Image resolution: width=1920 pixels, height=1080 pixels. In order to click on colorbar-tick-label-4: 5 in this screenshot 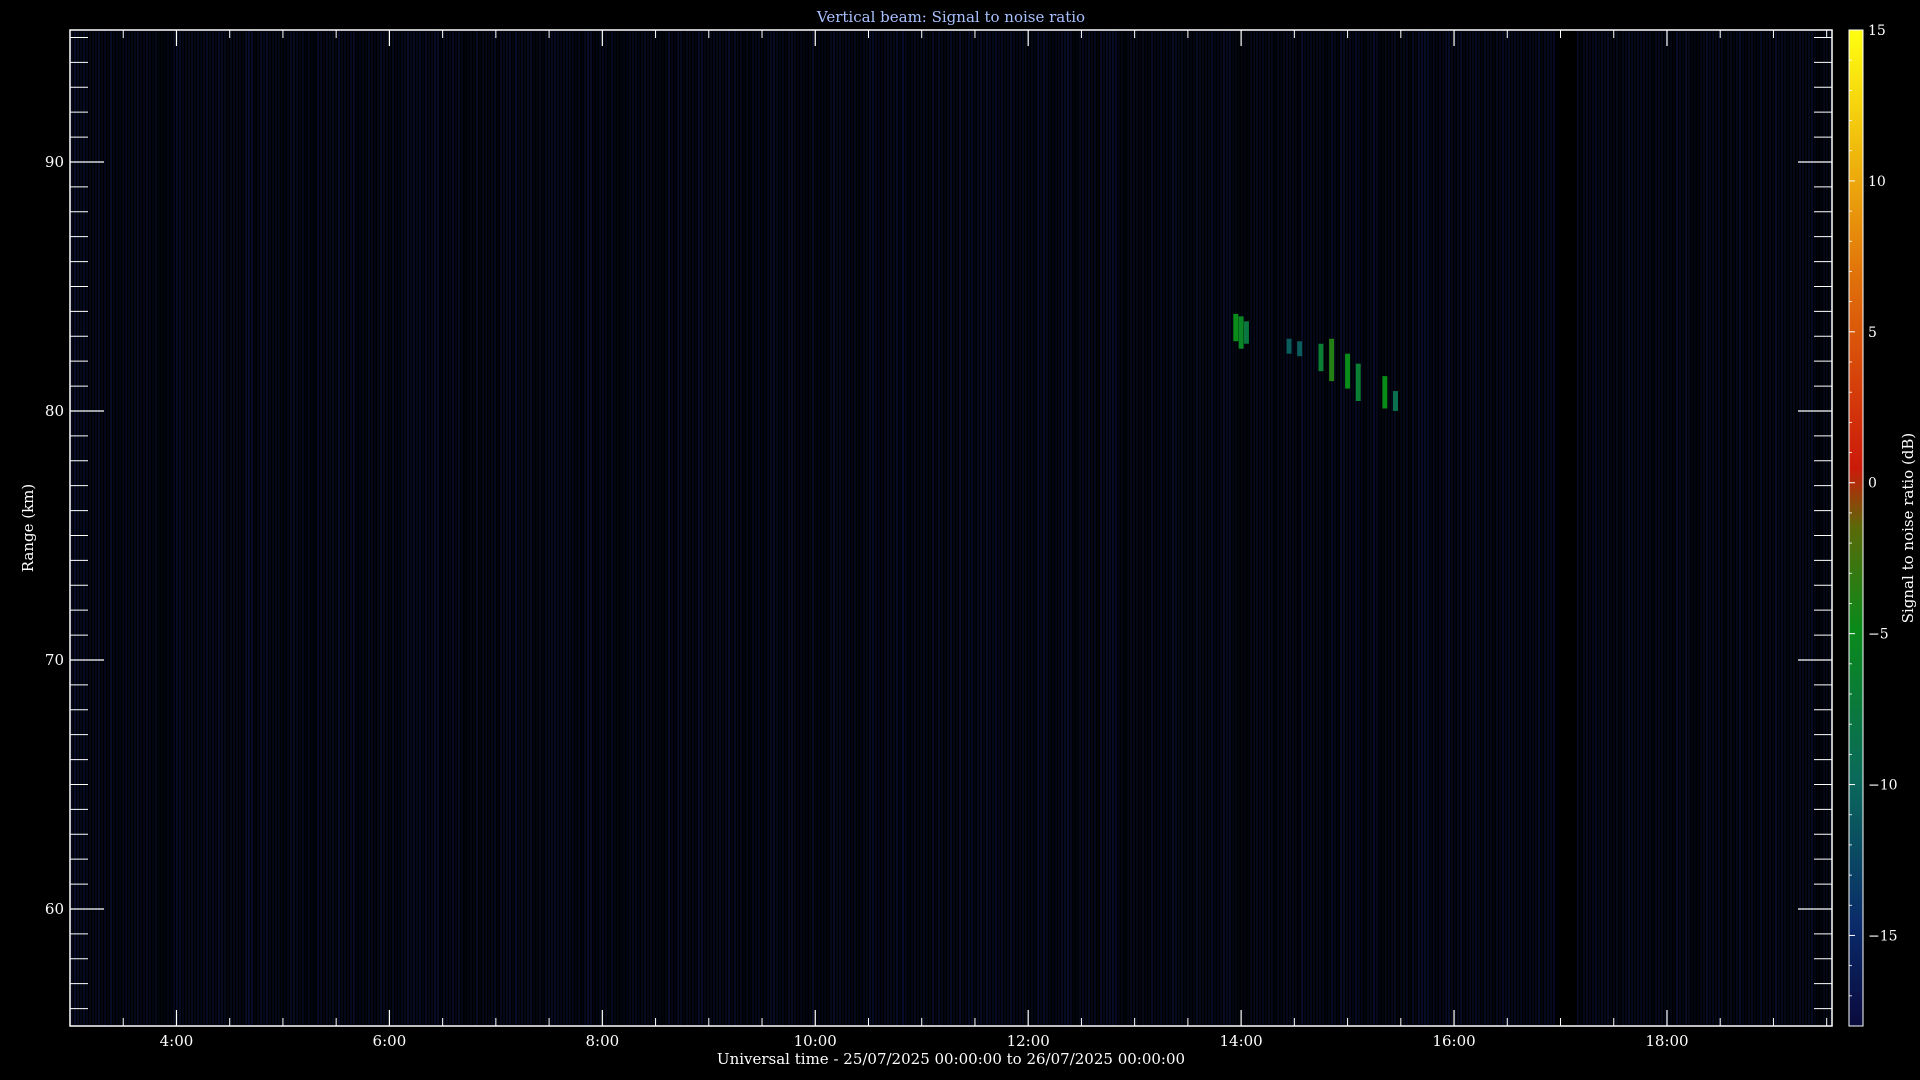, I will do `click(1872, 333)`.